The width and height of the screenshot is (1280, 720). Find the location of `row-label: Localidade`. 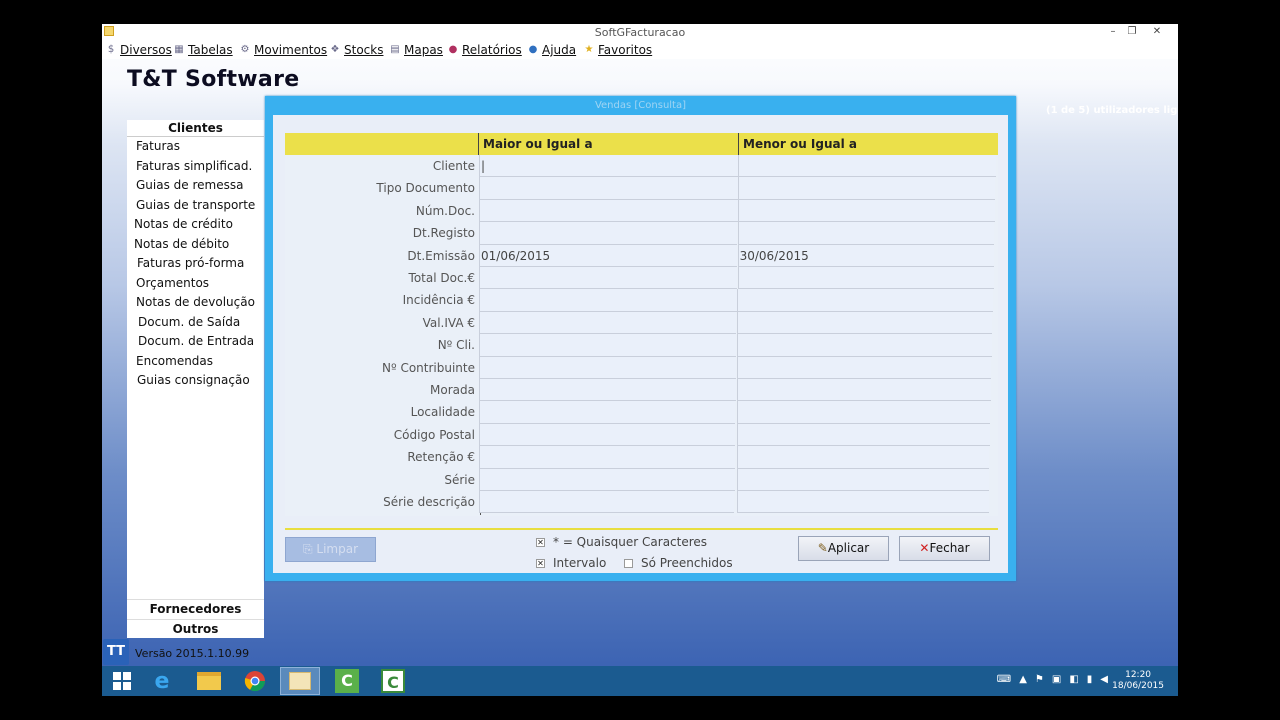

row-label: Localidade is located at coordinates (442, 412).